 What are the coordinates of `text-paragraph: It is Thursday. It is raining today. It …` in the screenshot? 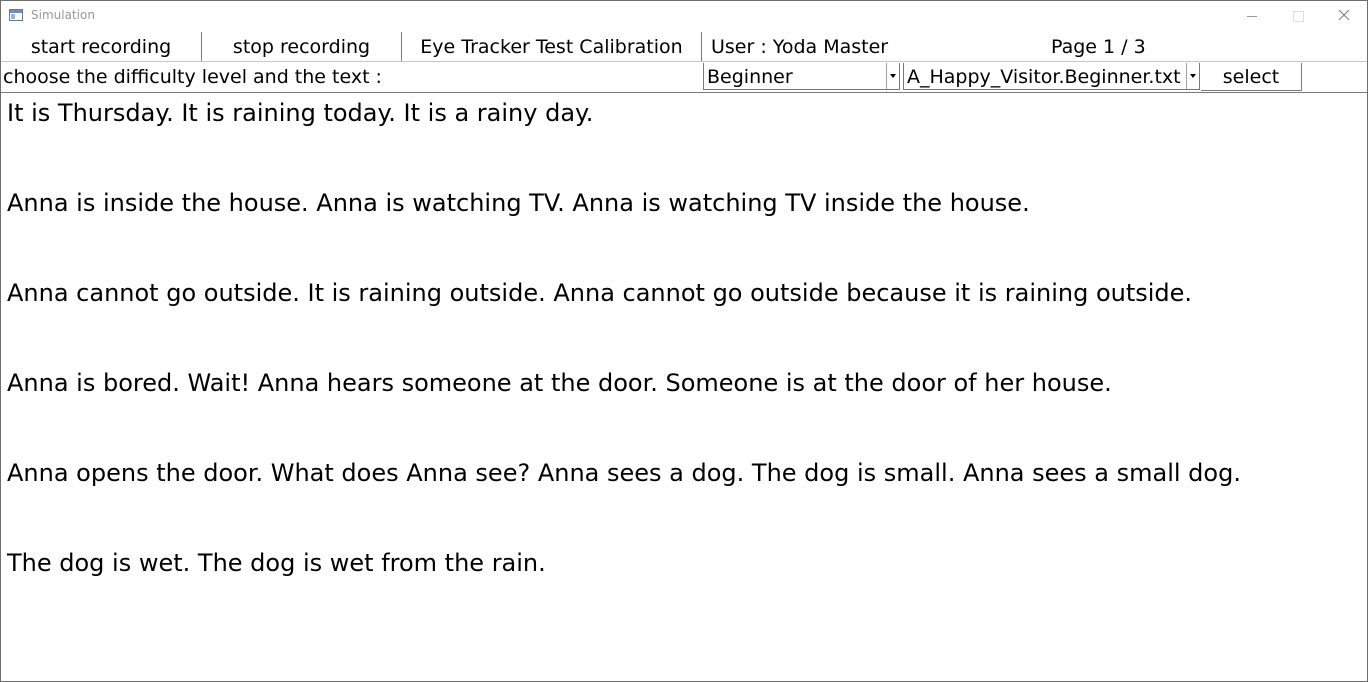 It's located at (300, 113).